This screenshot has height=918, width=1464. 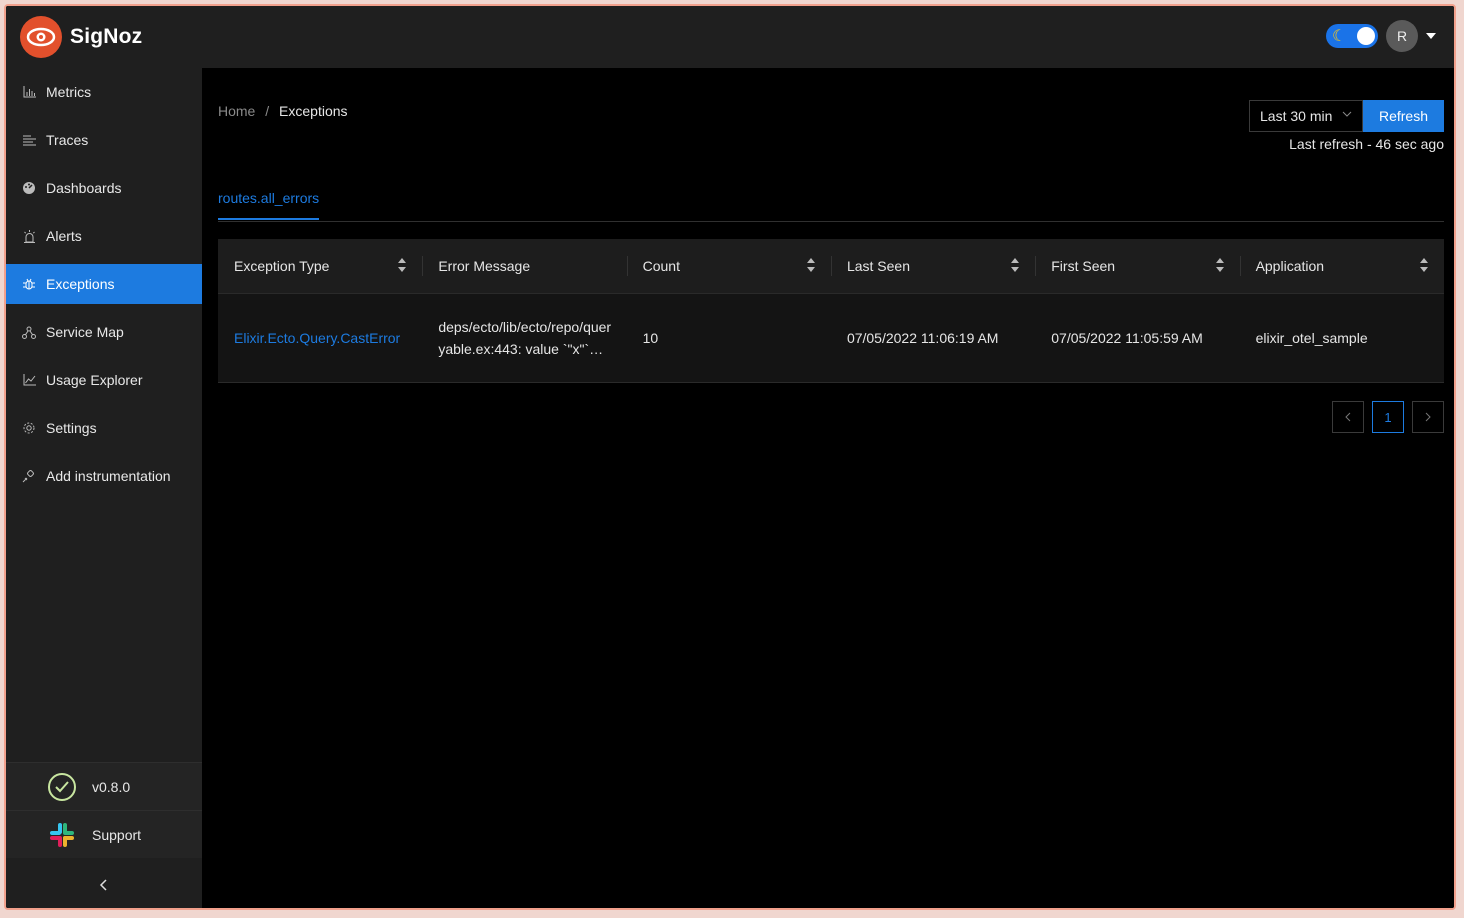 I want to click on column-header-exception-type: Exception Type, so click(x=320, y=266).